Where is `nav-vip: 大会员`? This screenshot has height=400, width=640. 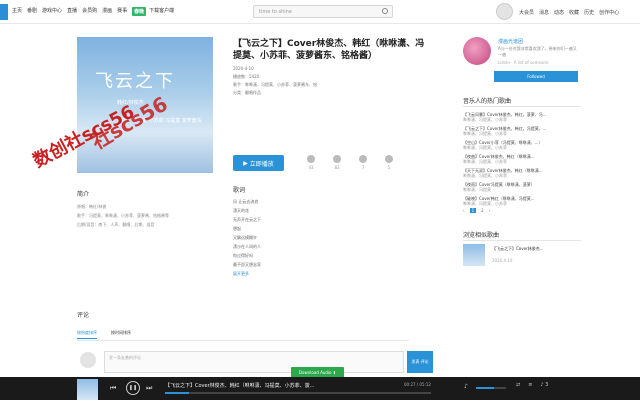 nav-vip: 大会员 is located at coordinates (526, 12).